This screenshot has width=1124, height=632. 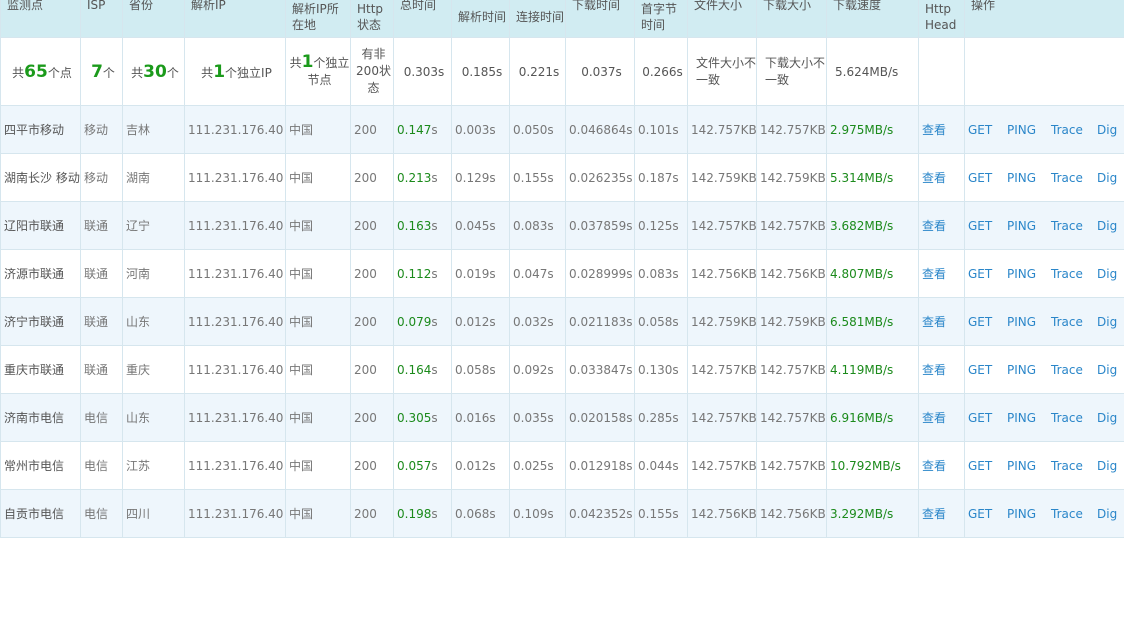 What do you see at coordinates (722, 465) in the screenshot?
I see `cell-file-size: 142.757KB` at bounding box center [722, 465].